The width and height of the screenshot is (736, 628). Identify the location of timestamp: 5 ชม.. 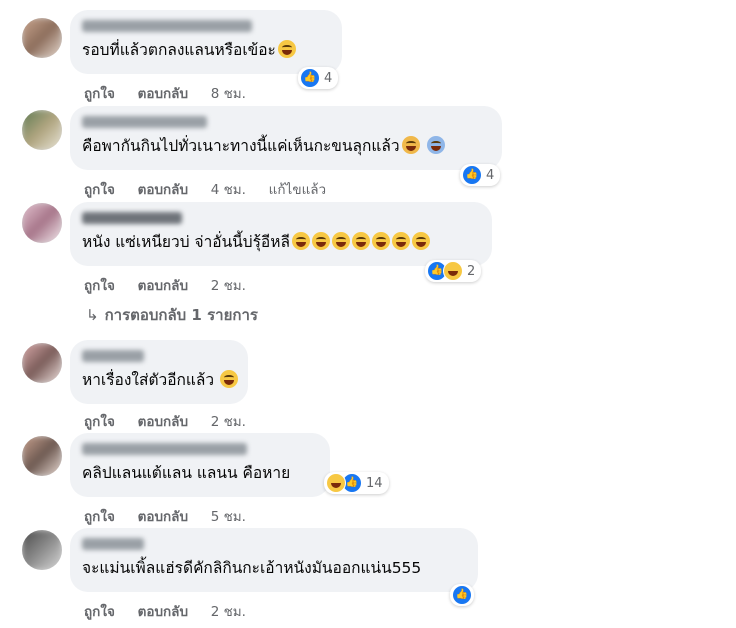
(228, 517).